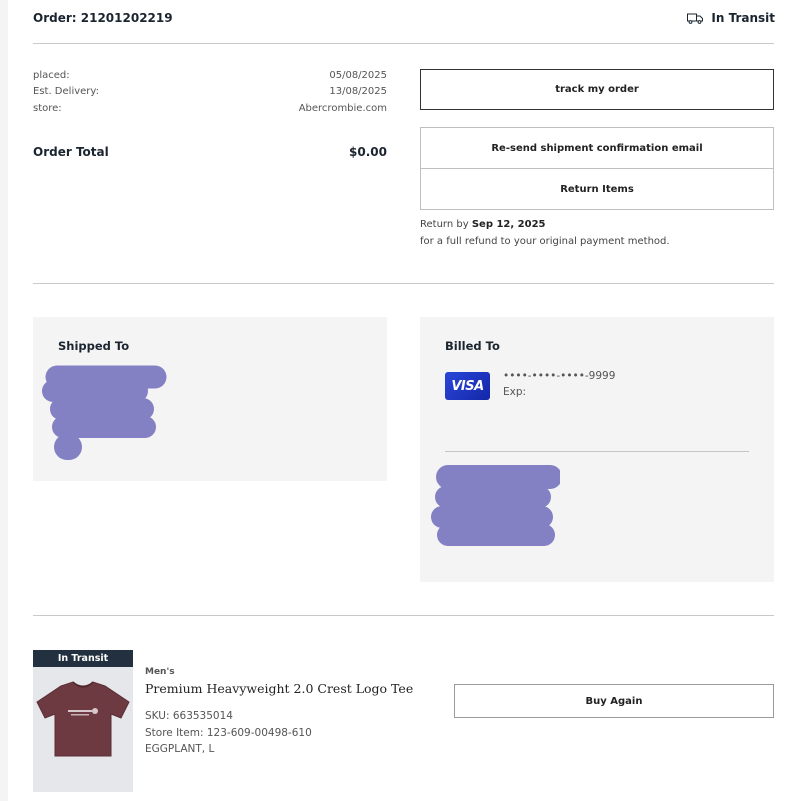 This screenshot has width=797, height=801. Describe the element at coordinates (51, 75) in the screenshot. I see `placed-label: placed:` at that location.